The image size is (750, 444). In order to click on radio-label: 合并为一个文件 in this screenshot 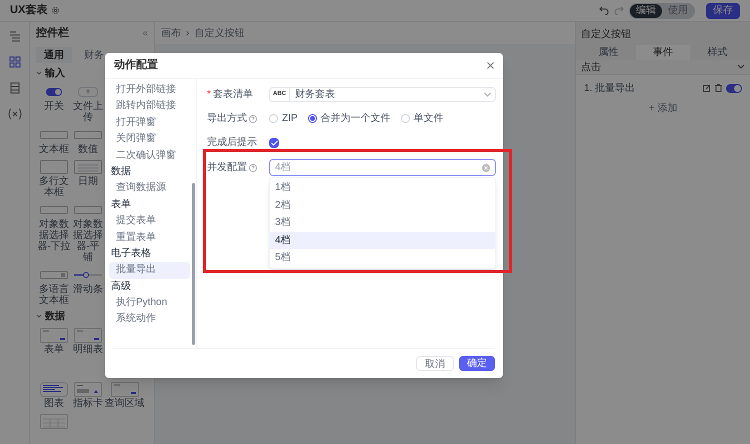, I will do `click(355, 118)`.